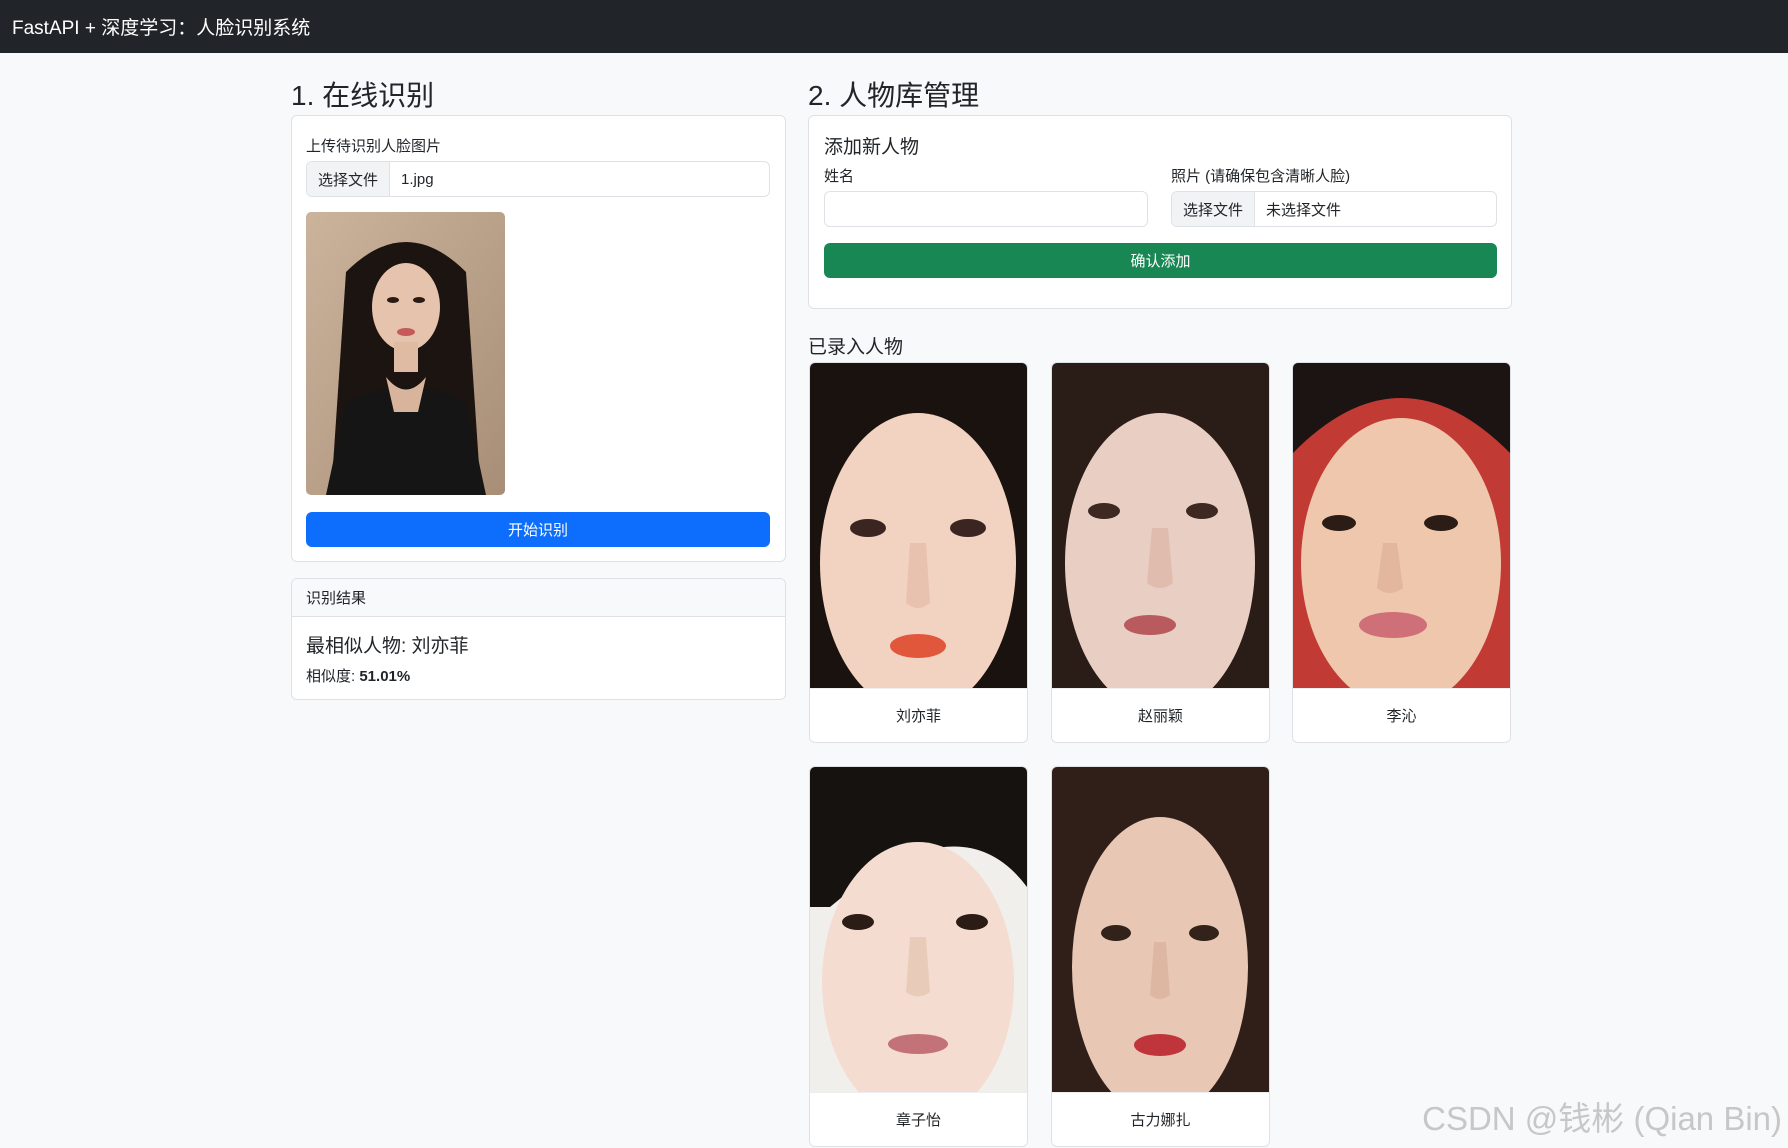 The width and height of the screenshot is (1788, 1148). What do you see at coordinates (1261, 176) in the screenshot?
I see `photo-label: 照片 (请确保包含清晰人脸)` at bounding box center [1261, 176].